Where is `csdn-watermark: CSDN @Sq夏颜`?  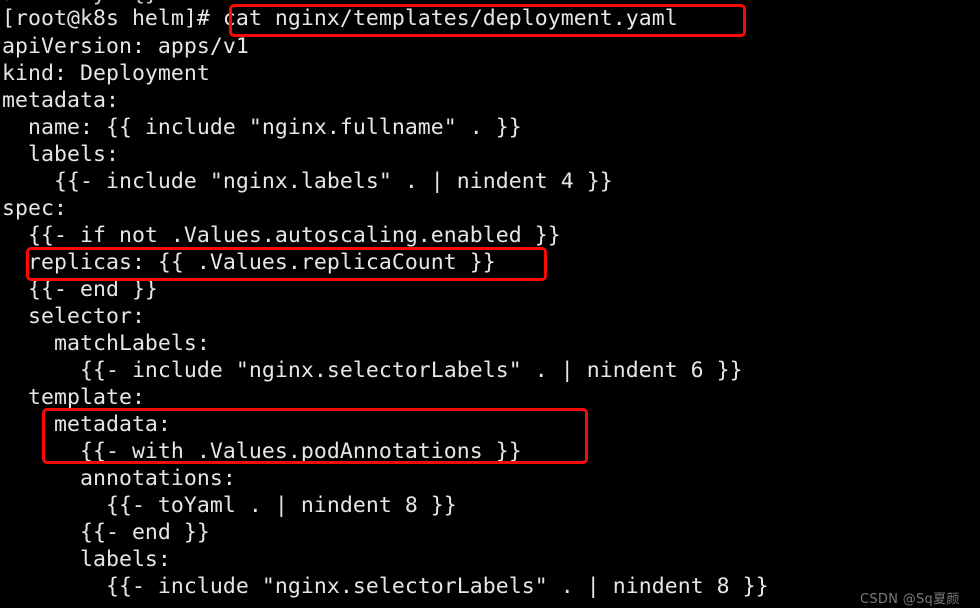
csdn-watermark: CSDN @Sq夏颜 is located at coordinates (910, 599).